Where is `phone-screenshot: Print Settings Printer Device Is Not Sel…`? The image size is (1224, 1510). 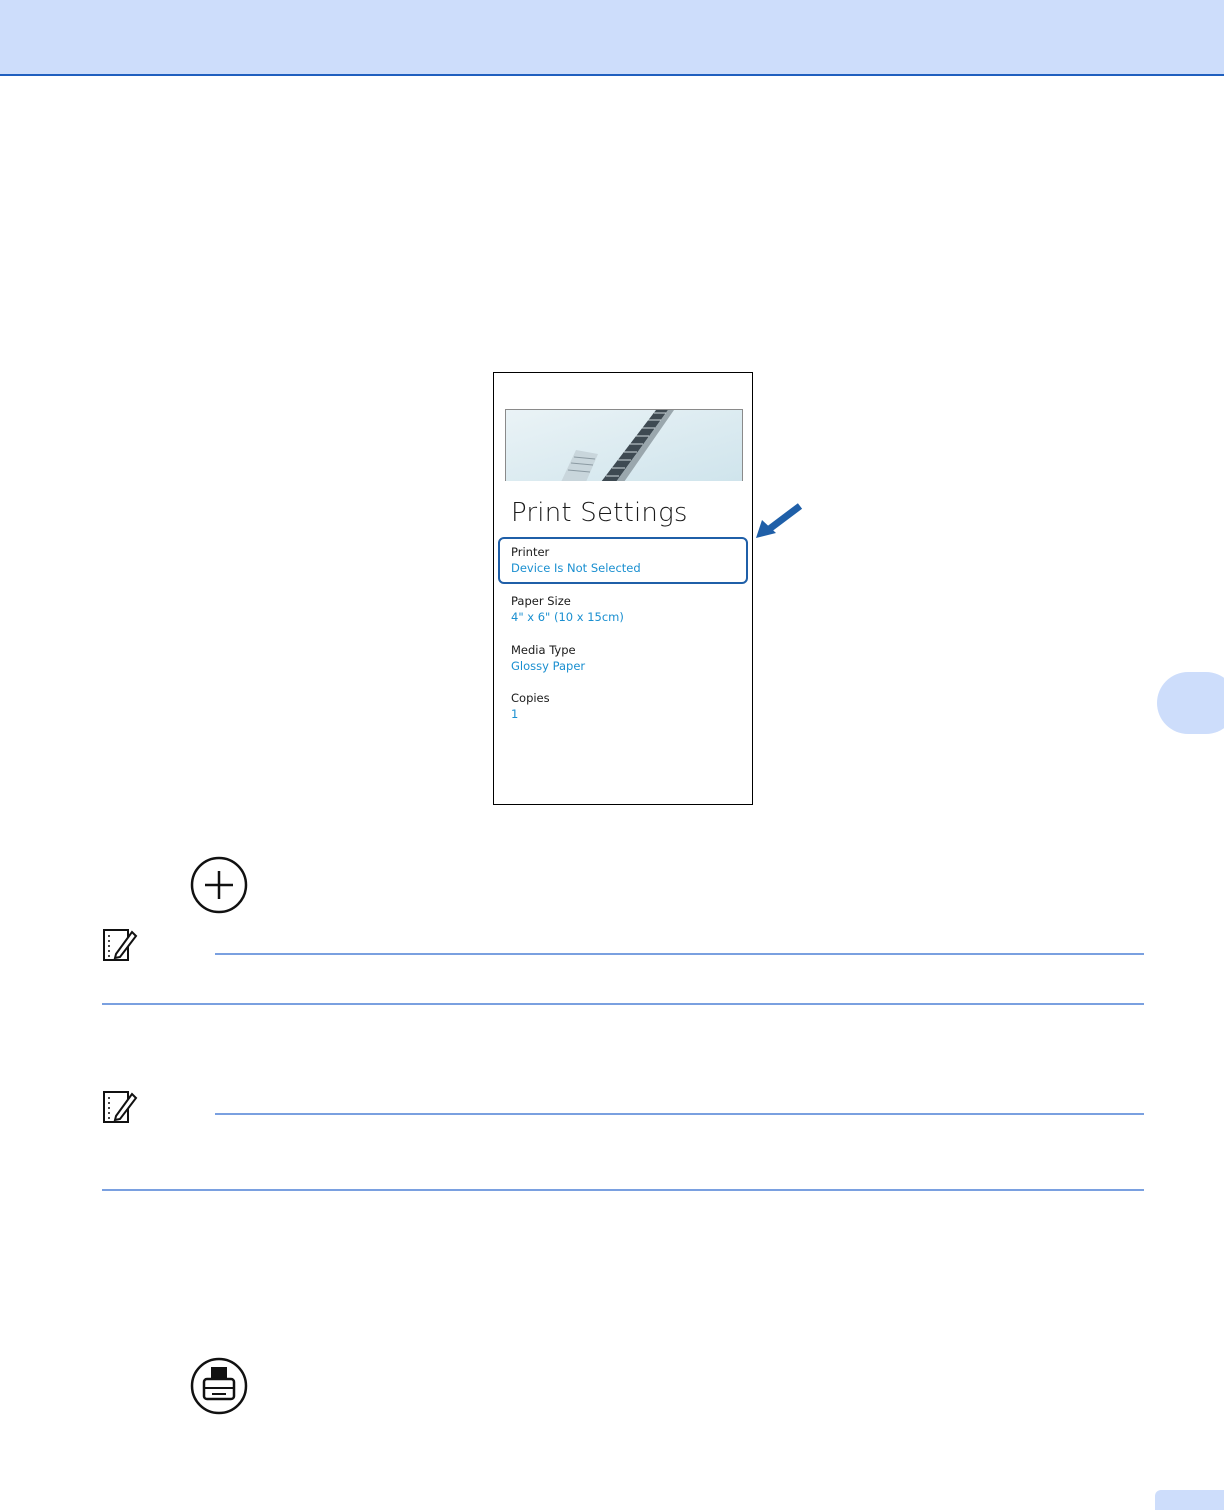
phone-screenshot: Print Settings Printer Device Is Not Sel… is located at coordinates (623, 588).